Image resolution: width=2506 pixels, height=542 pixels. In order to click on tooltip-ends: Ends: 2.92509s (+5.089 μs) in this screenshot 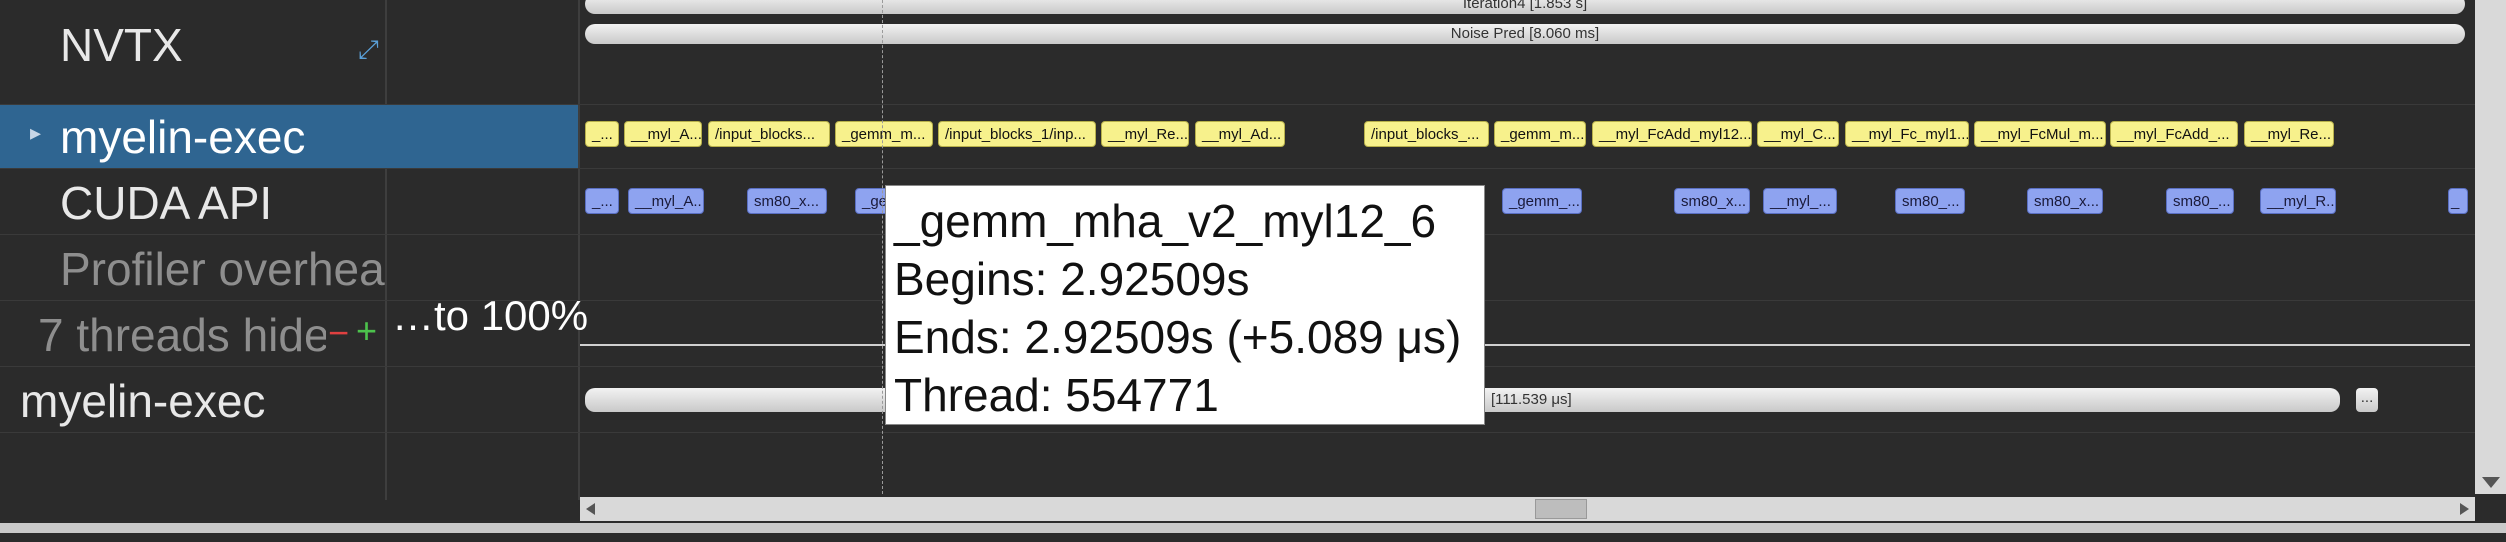, I will do `click(1178, 337)`.